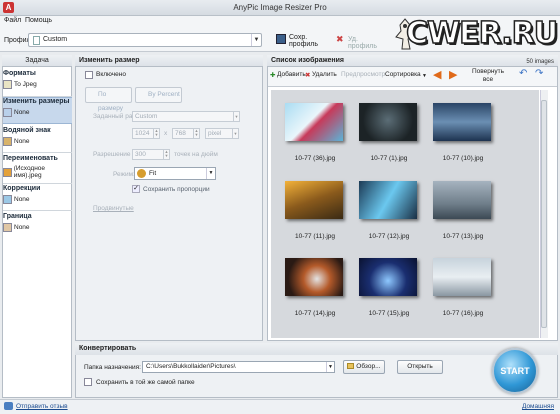  I want to click on image-item: 10-77 (15).jpg, so click(389, 288).